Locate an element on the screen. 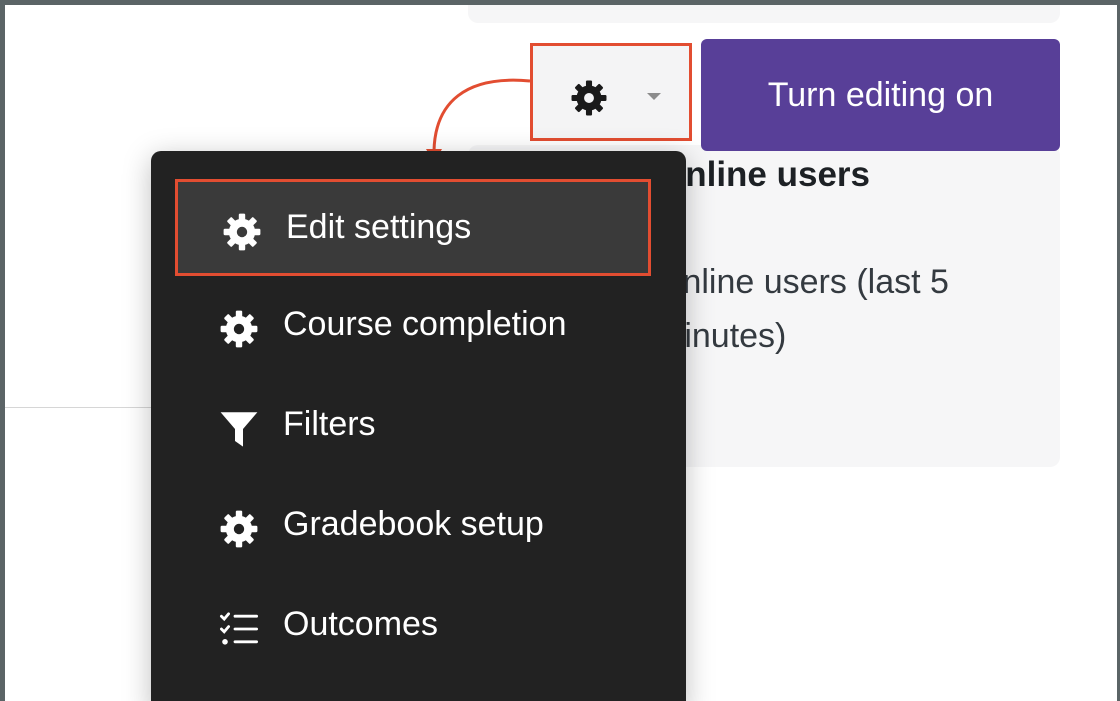 The width and height of the screenshot is (1120, 701). menu-item-label: Course completion is located at coordinates (425, 324).